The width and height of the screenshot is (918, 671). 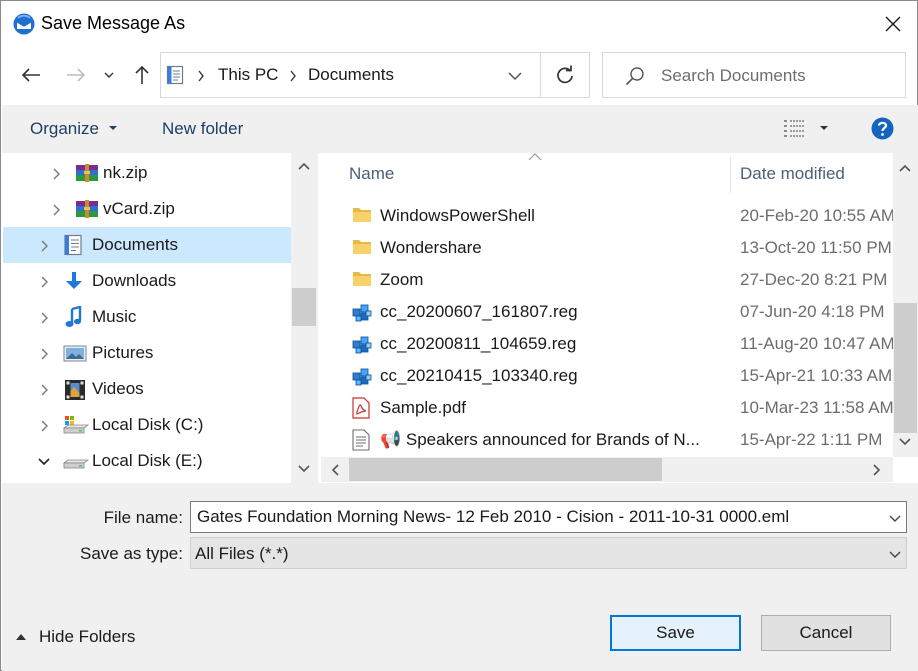 I want to click on nav-item-videos: Videos, so click(x=147, y=389).